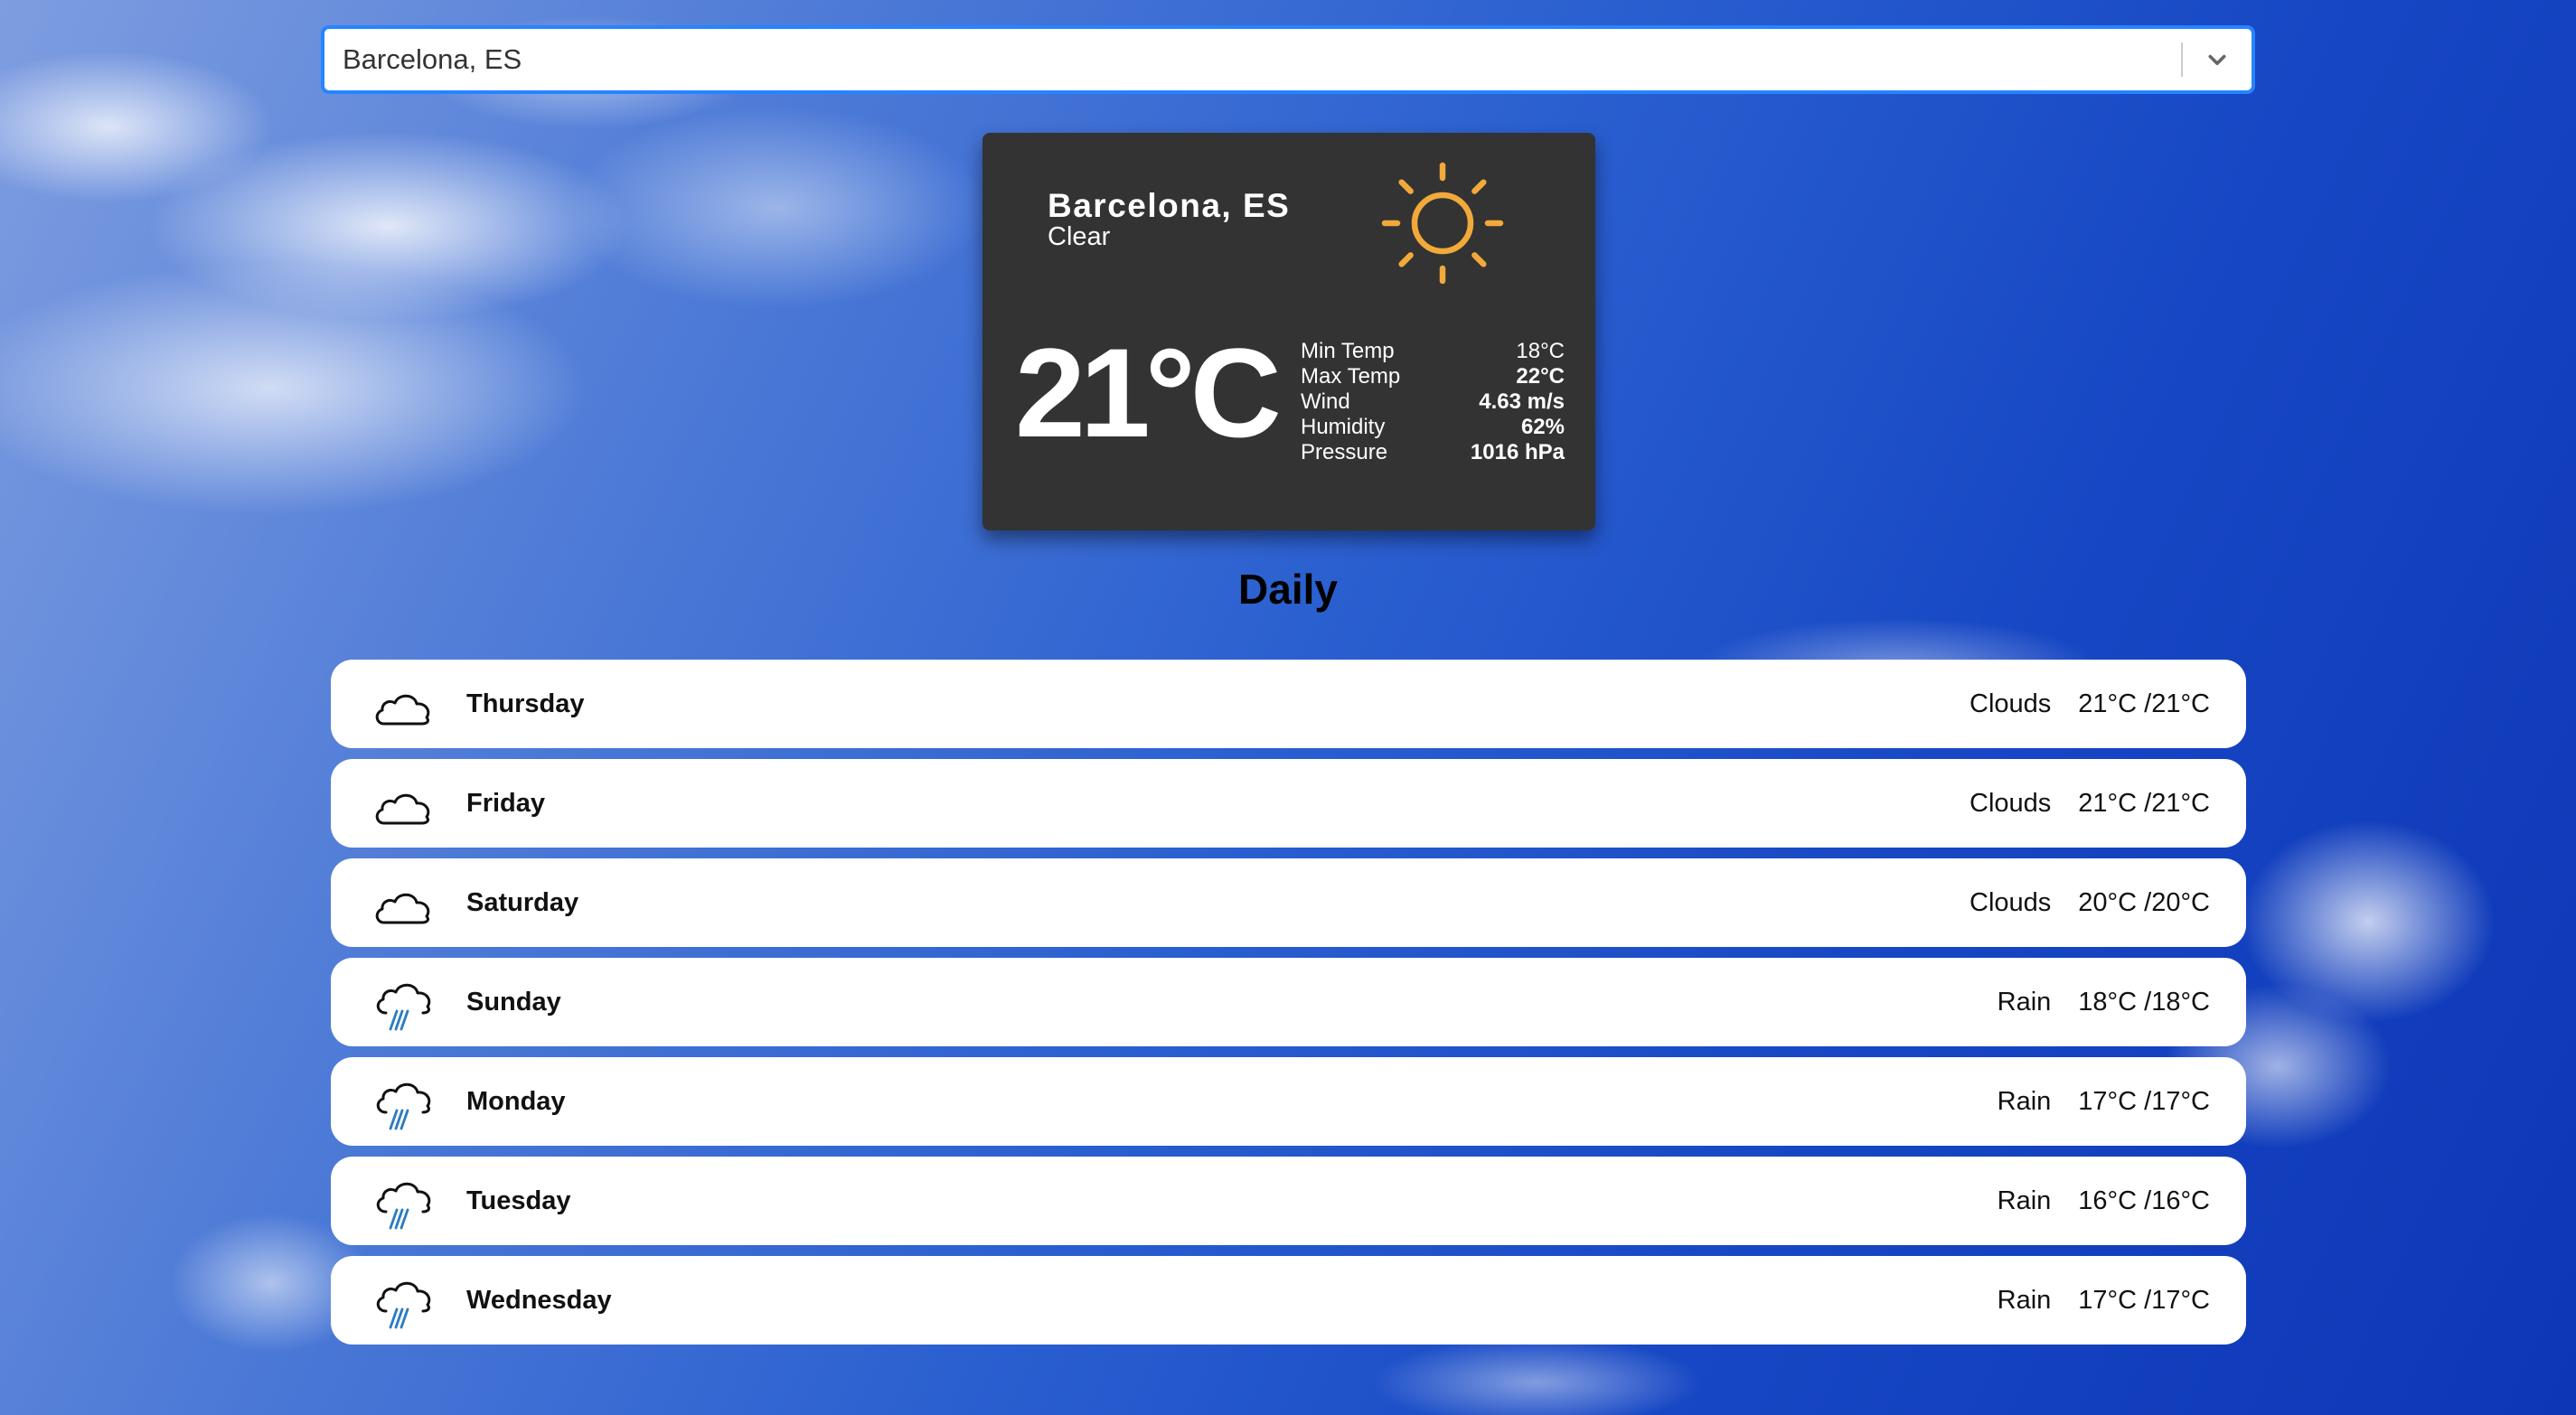 The height and width of the screenshot is (1415, 2576). I want to click on detail-value: 4.63 m/s, so click(1522, 401).